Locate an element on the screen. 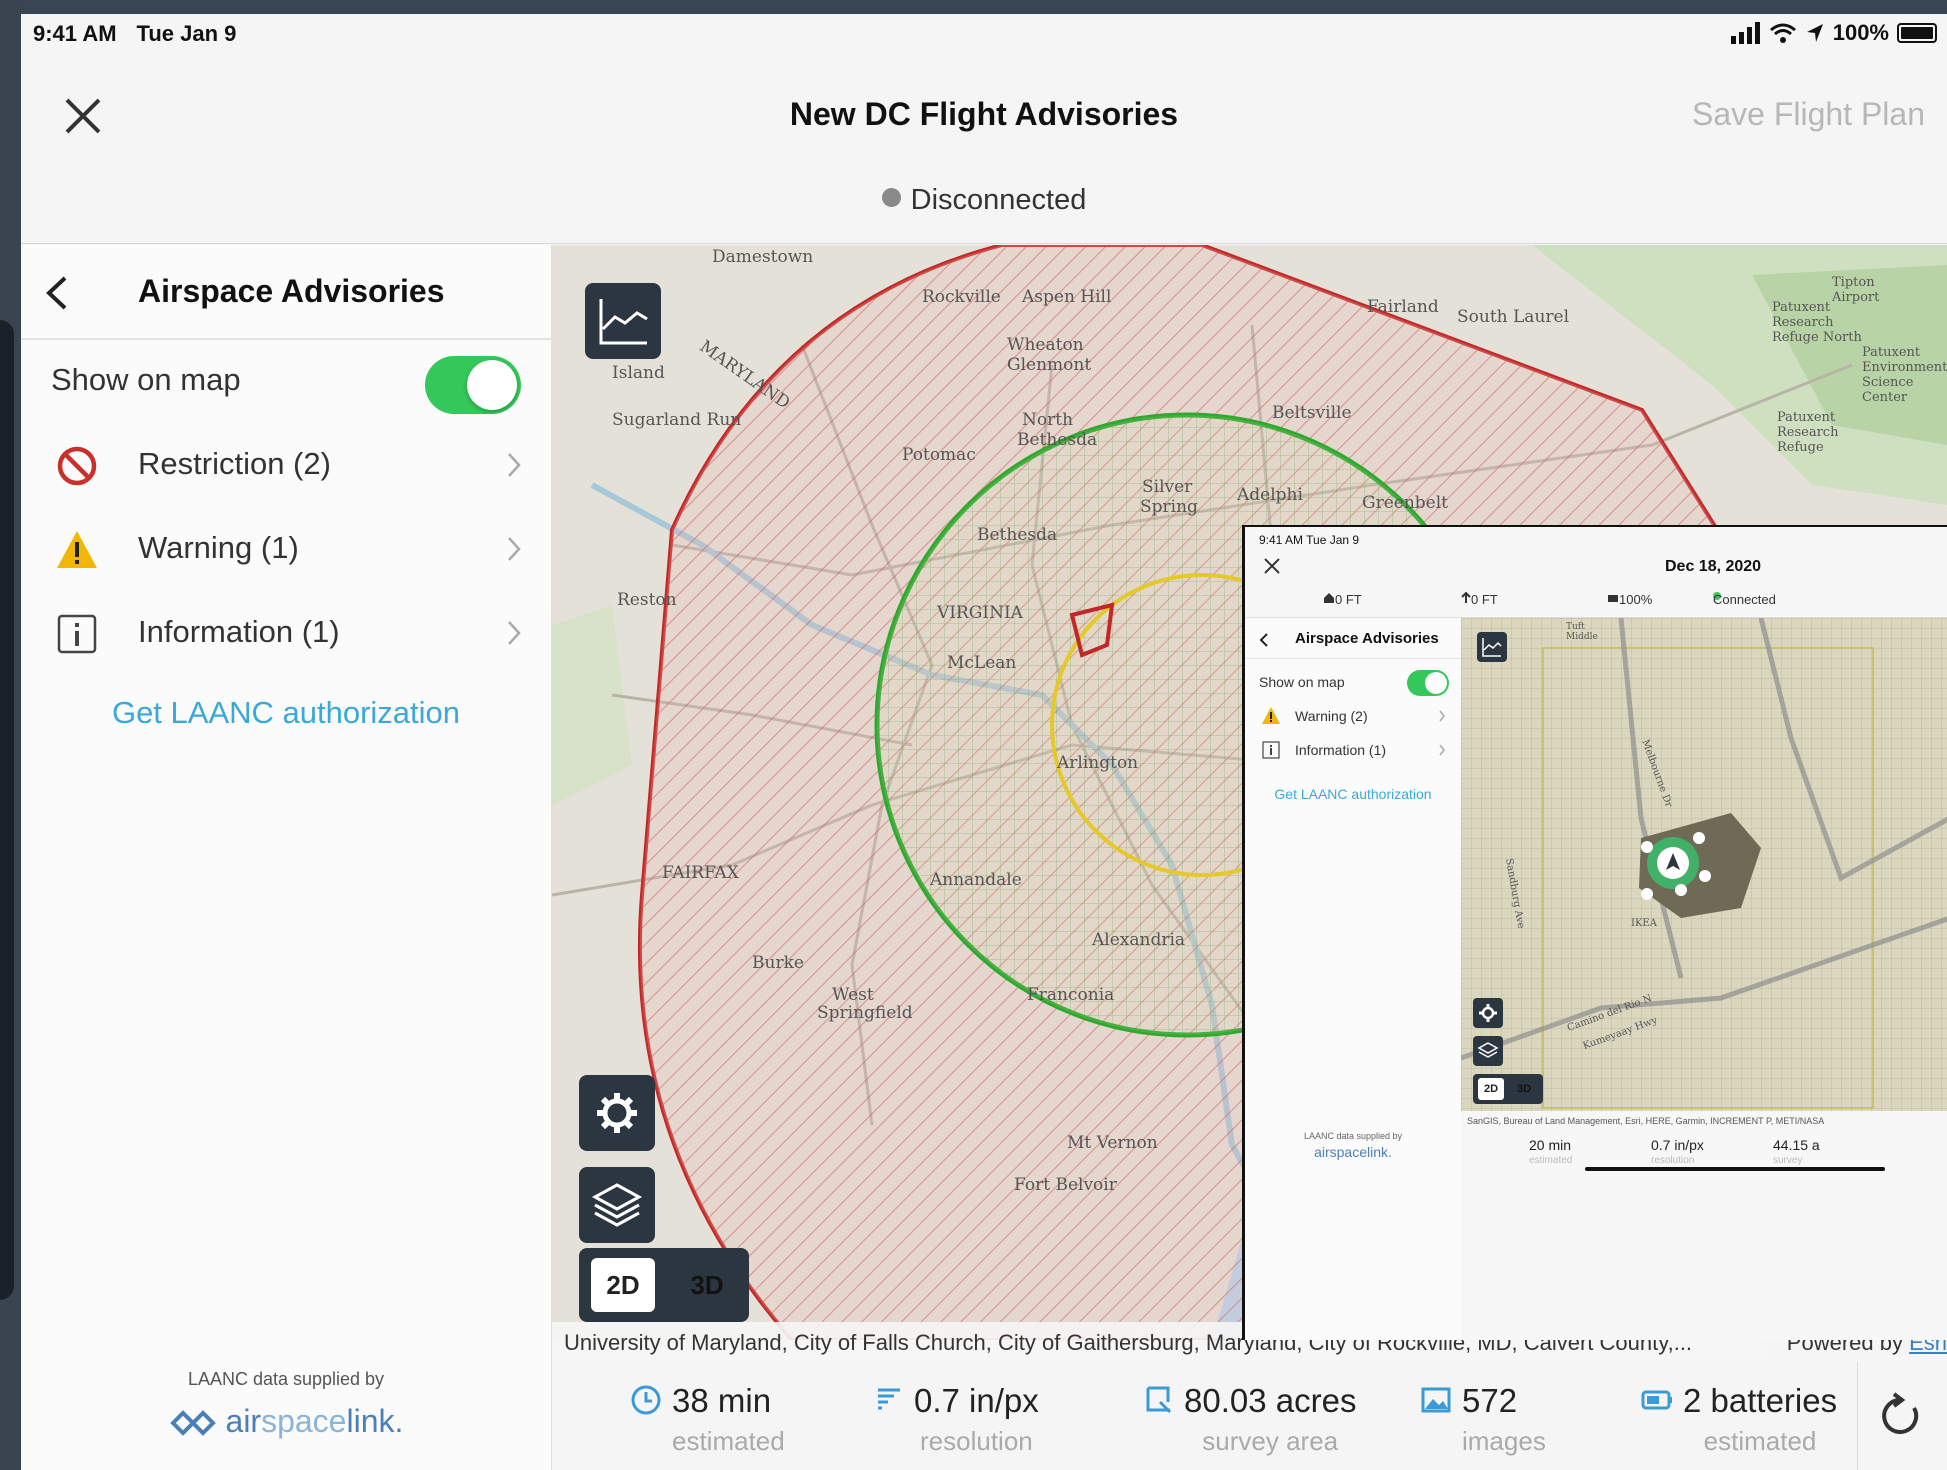 Image resolution: width=1947 pixels, height=1470 pixels. map-label: Patuxent Research Refuge North is located at coordinates (1817, 322).